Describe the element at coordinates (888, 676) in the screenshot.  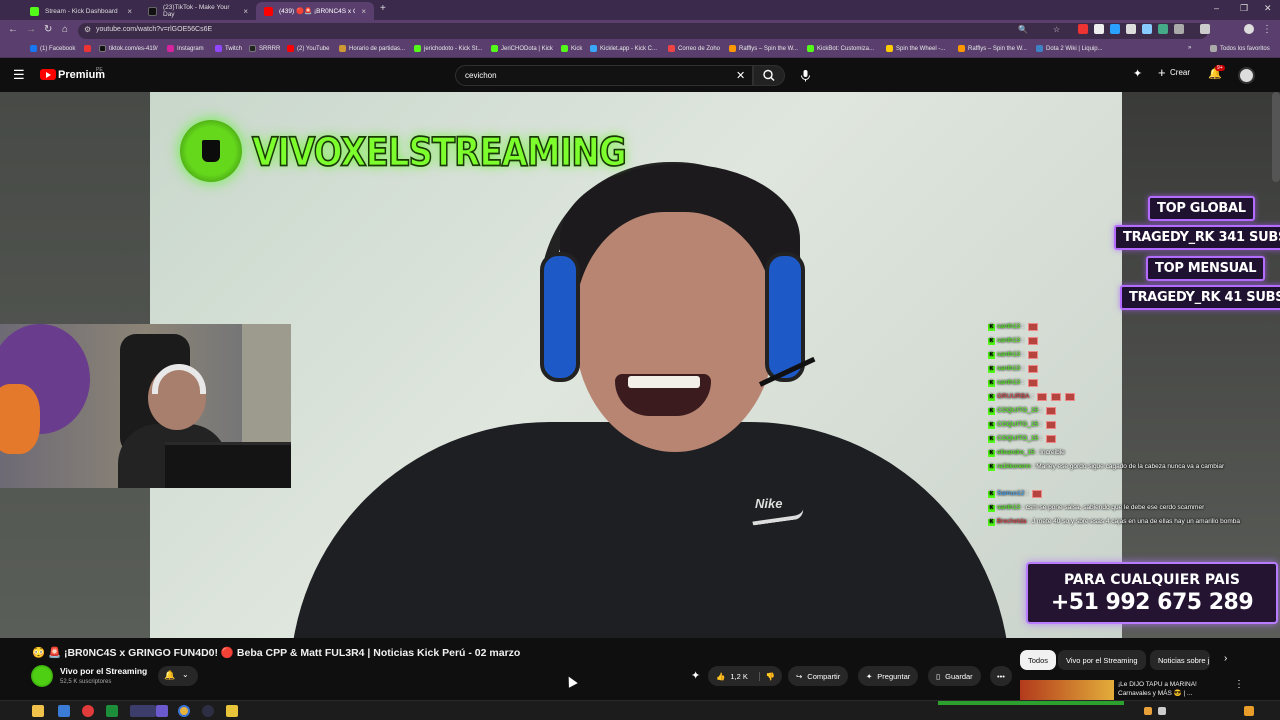
I see `ask-button: ✦ Preguntar` at that location.